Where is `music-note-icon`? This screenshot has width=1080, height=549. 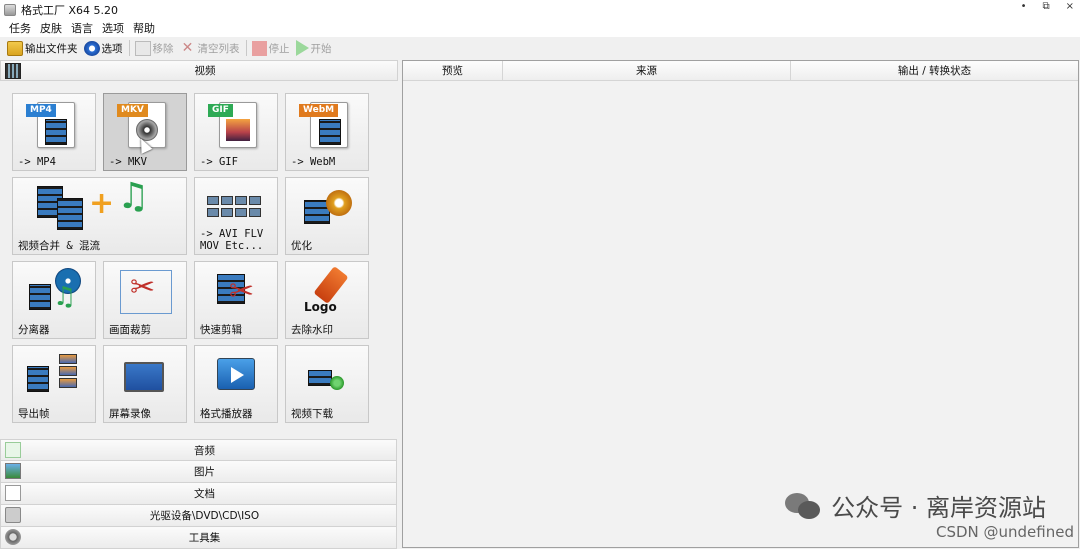
music-note-icon is located at coordinates (13, 450).